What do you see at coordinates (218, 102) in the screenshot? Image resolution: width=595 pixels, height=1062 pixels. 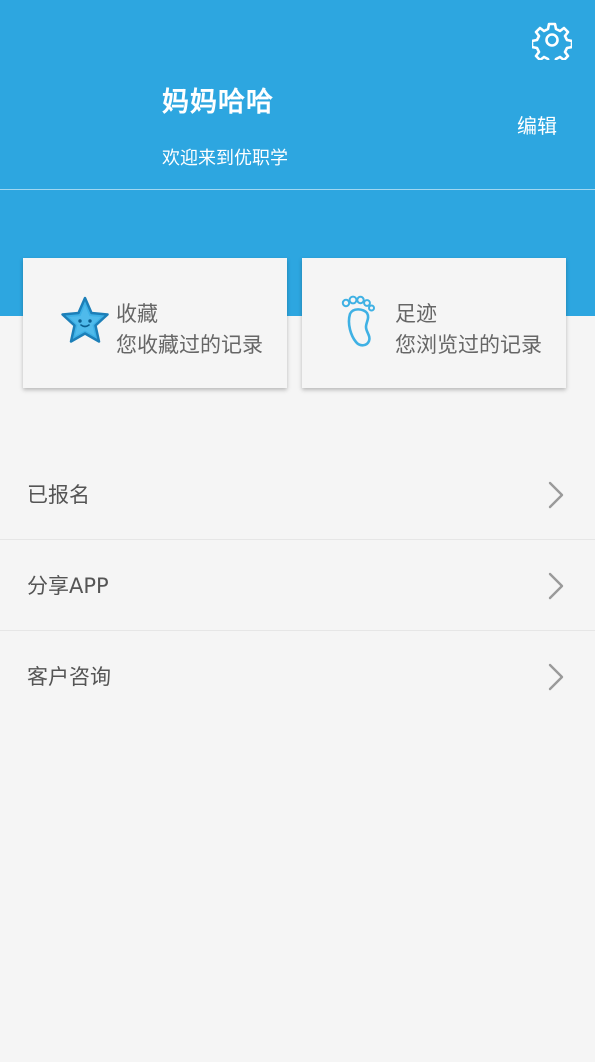 I see `username: 妈妈哈哈` at bounding box center [218, 102].